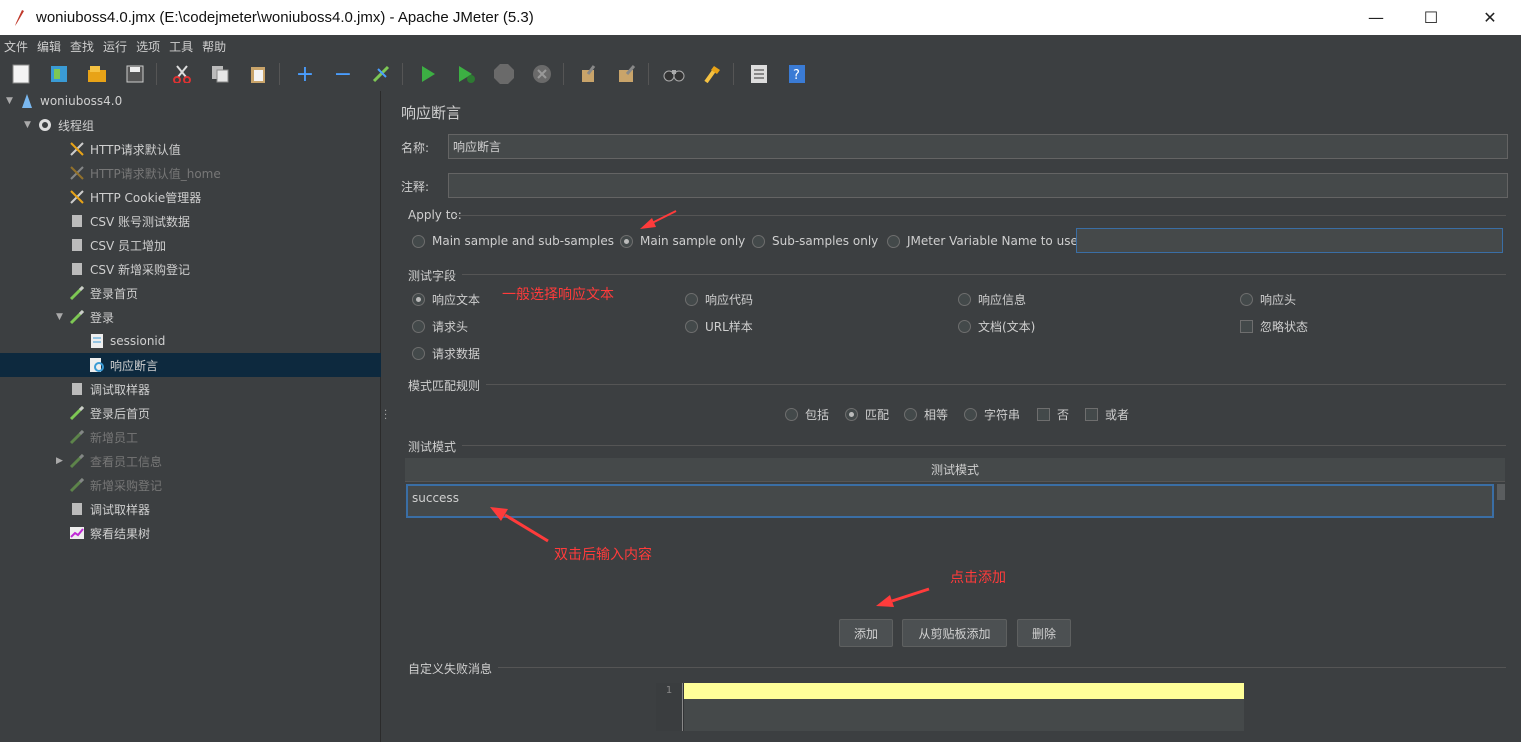 The width and height of the screenshot is (1521, 742). I want to click on annotation-double-click: 双击后输入内容, so click(603, 555).